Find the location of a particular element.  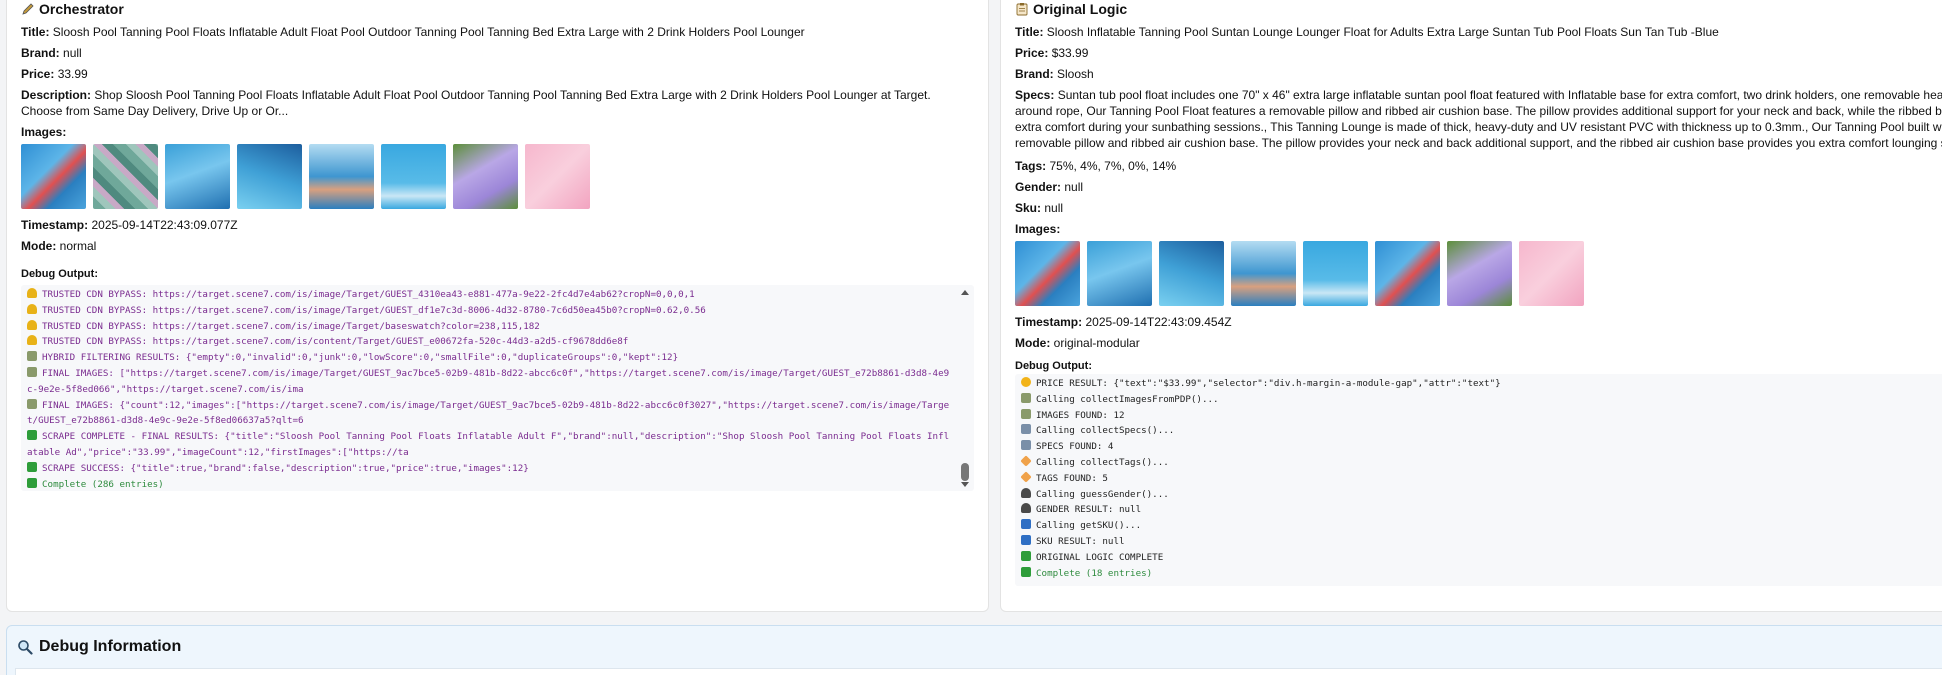

original-logic-heading: Original Logic is located at coordinates (1478, 9).